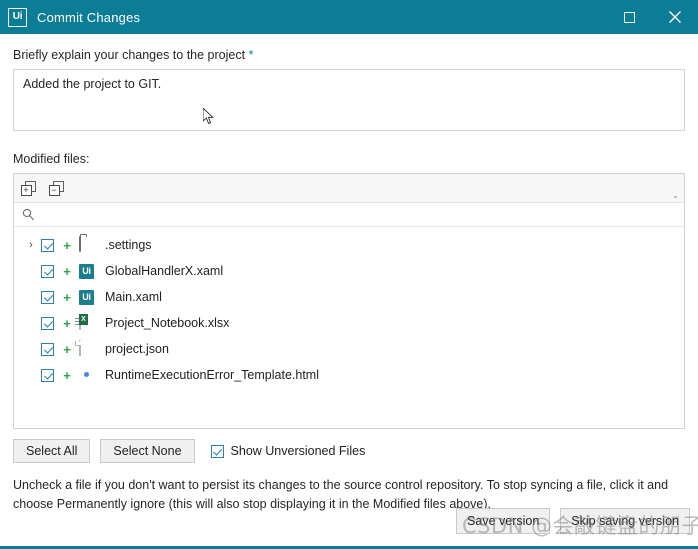 The width and height of the screenshot is (698, 549). I want to click on table-row: + Project_Notebook.xlsx, so click(349, 323).